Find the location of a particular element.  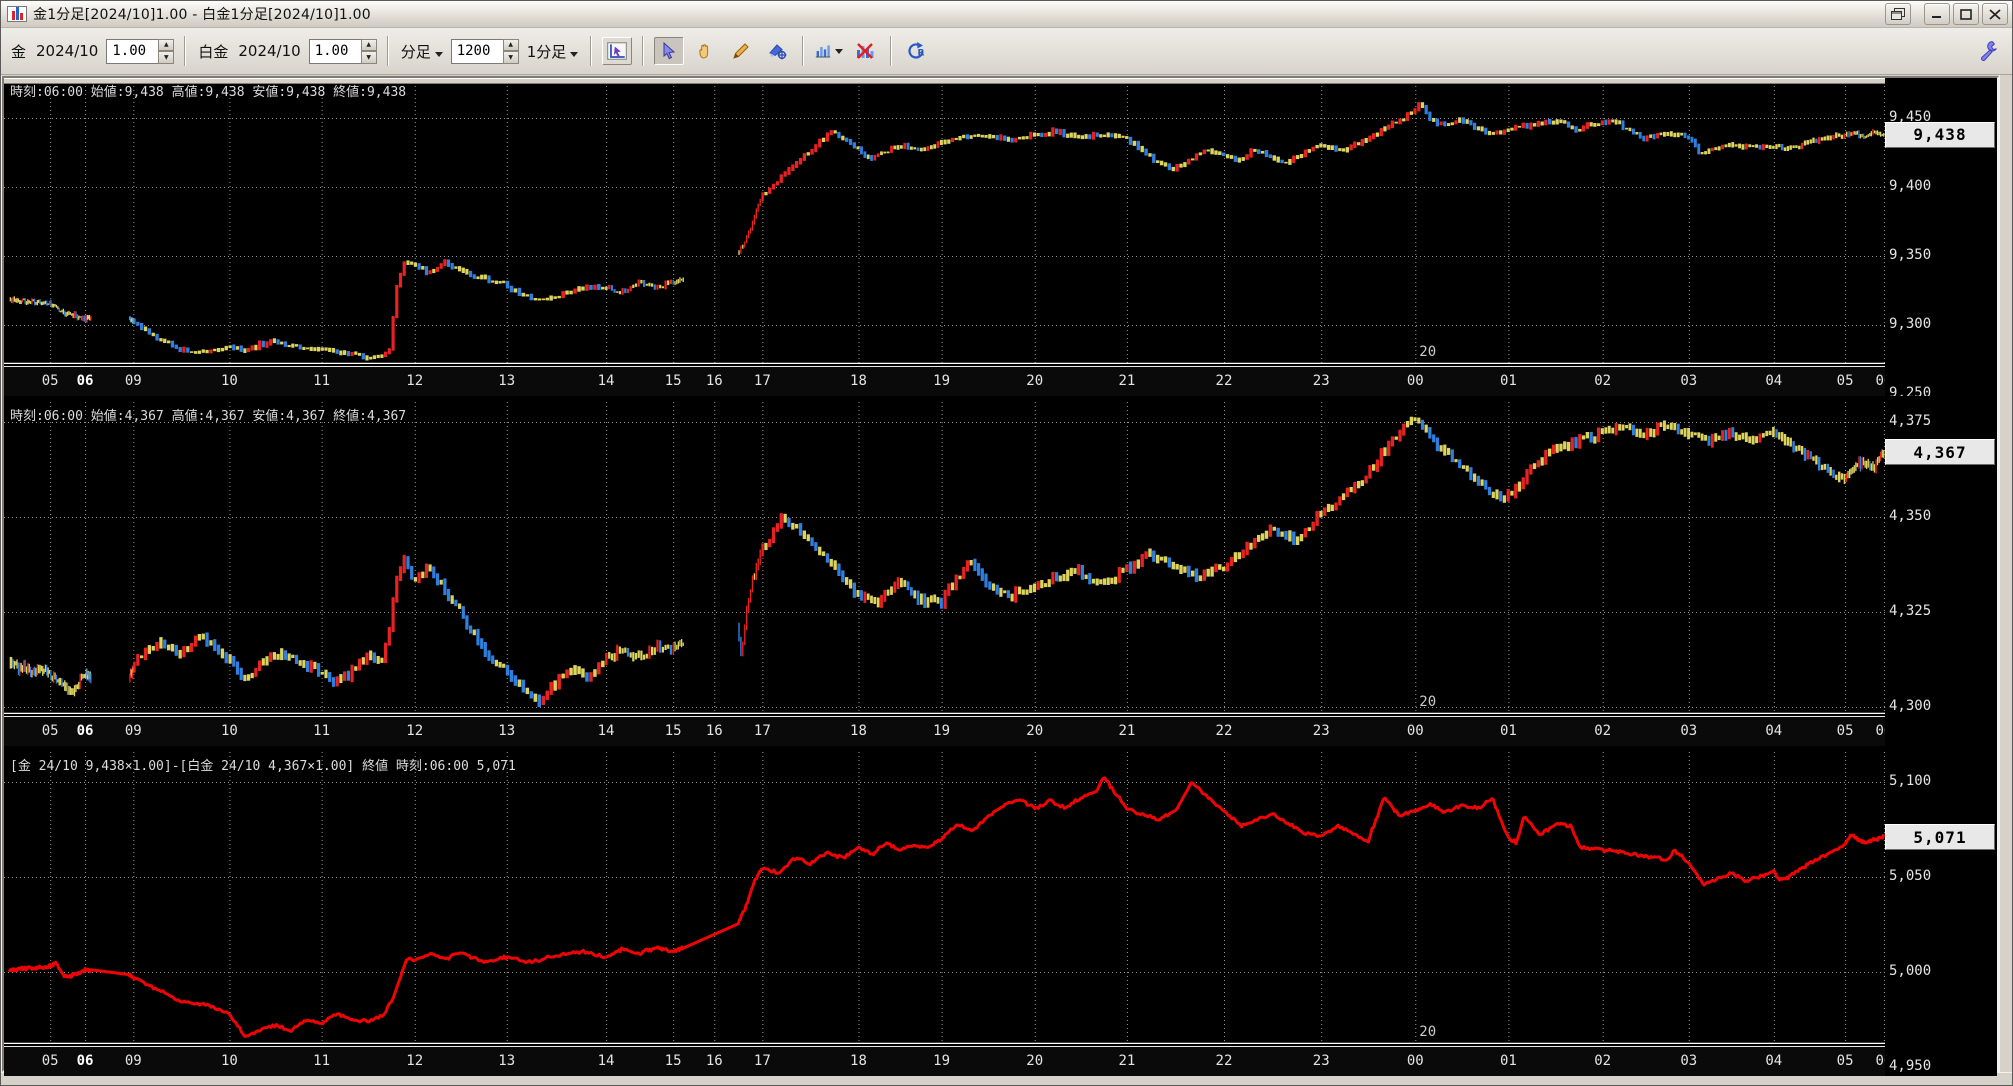

gold-ratio-value: 1.00 is located at coordinates (132, 51).